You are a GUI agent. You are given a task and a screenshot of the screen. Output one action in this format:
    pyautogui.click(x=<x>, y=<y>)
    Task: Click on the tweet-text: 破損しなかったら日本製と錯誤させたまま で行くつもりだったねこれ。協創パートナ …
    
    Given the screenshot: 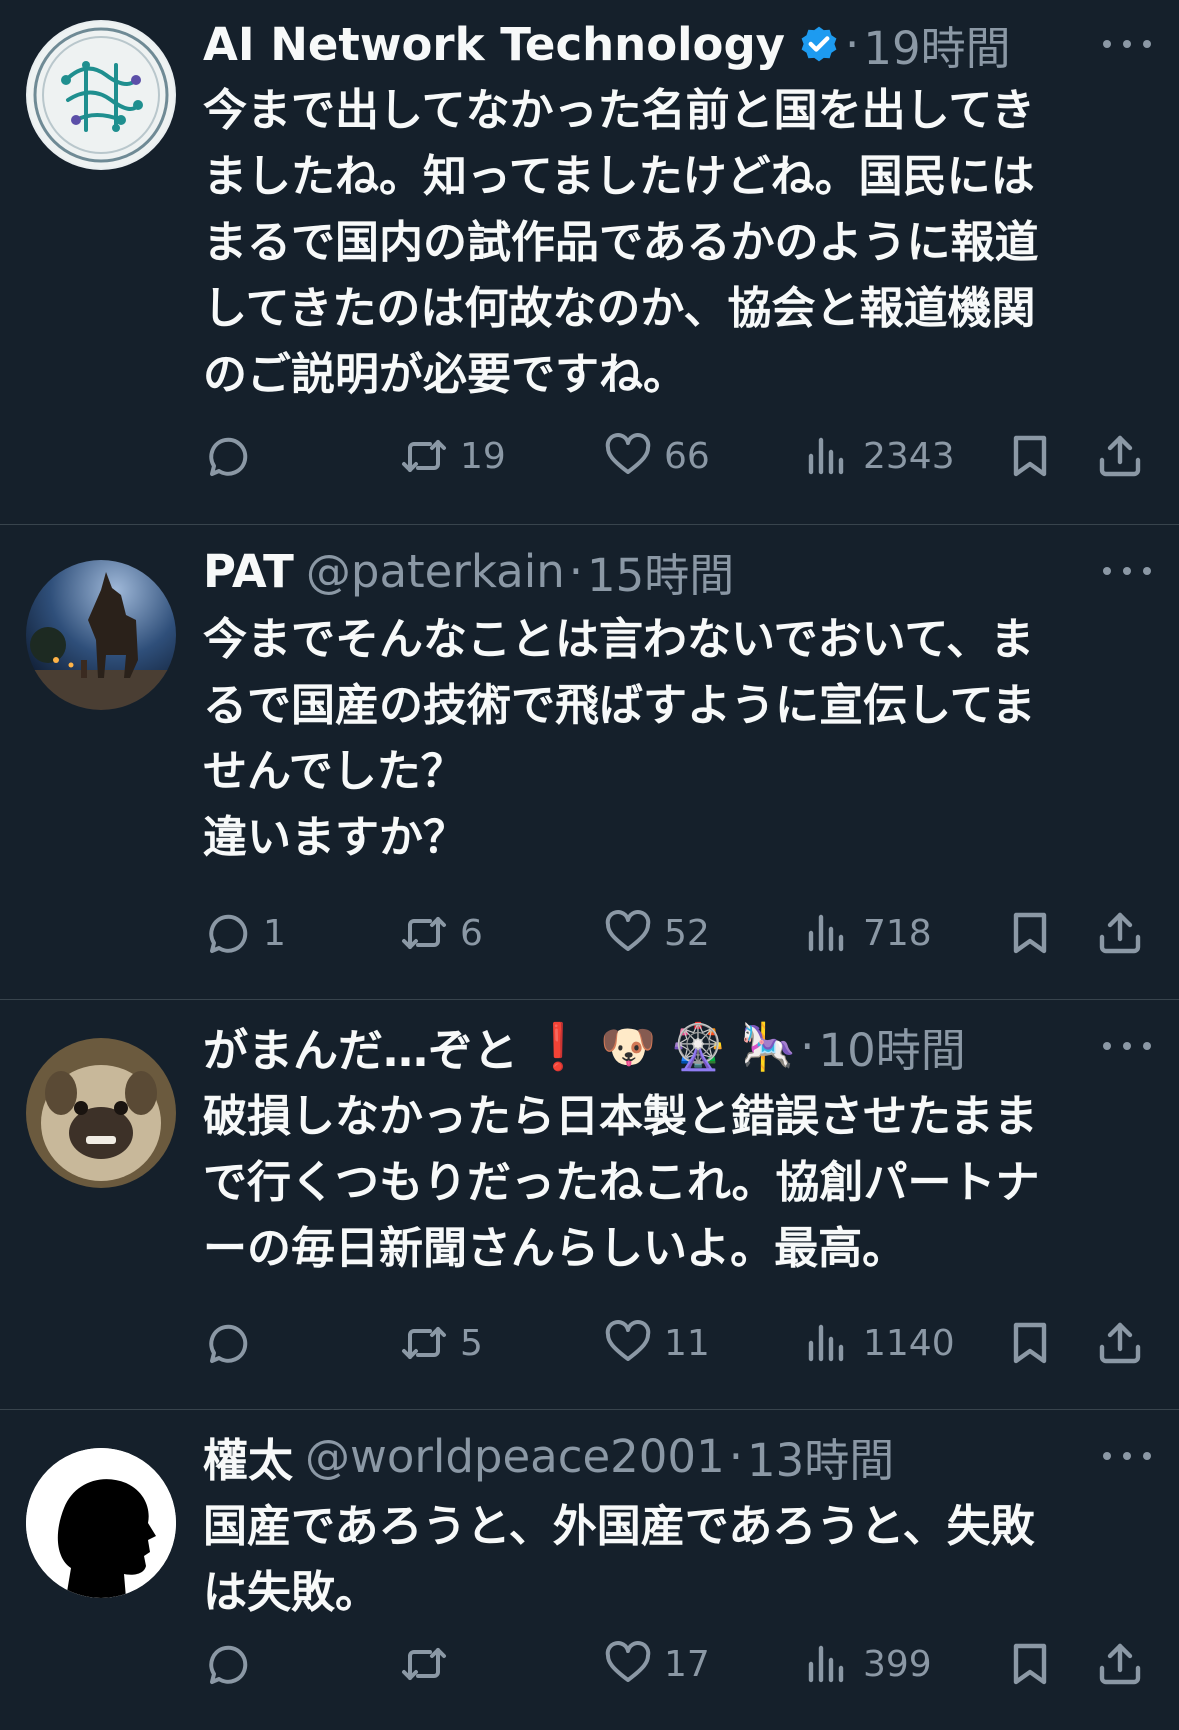 What is the action you would take?
    pyautogui.click(x=621, y=1182)
    